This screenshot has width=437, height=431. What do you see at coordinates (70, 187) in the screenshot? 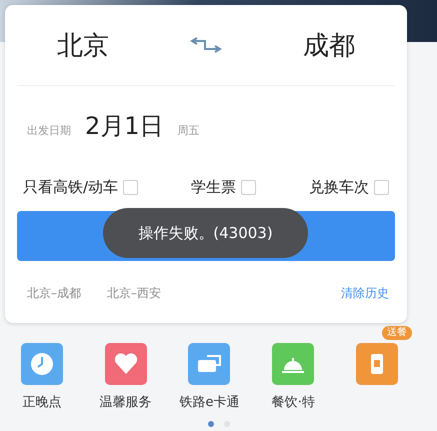
I see `option-label: 只看高铁/动车` at bounding box center [70, 187].